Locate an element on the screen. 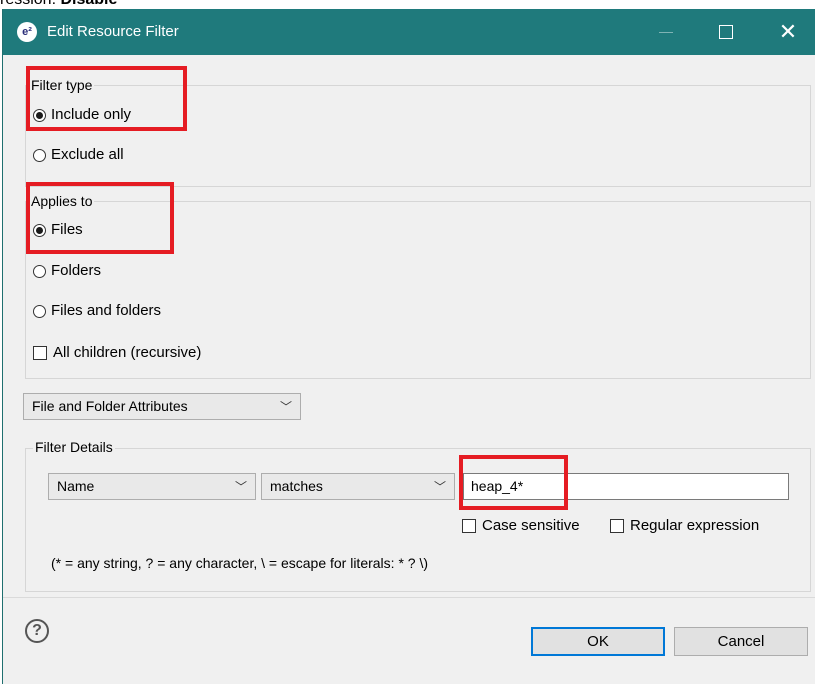  filter-type-legend: Filter type is located at coordinates (62, 85).